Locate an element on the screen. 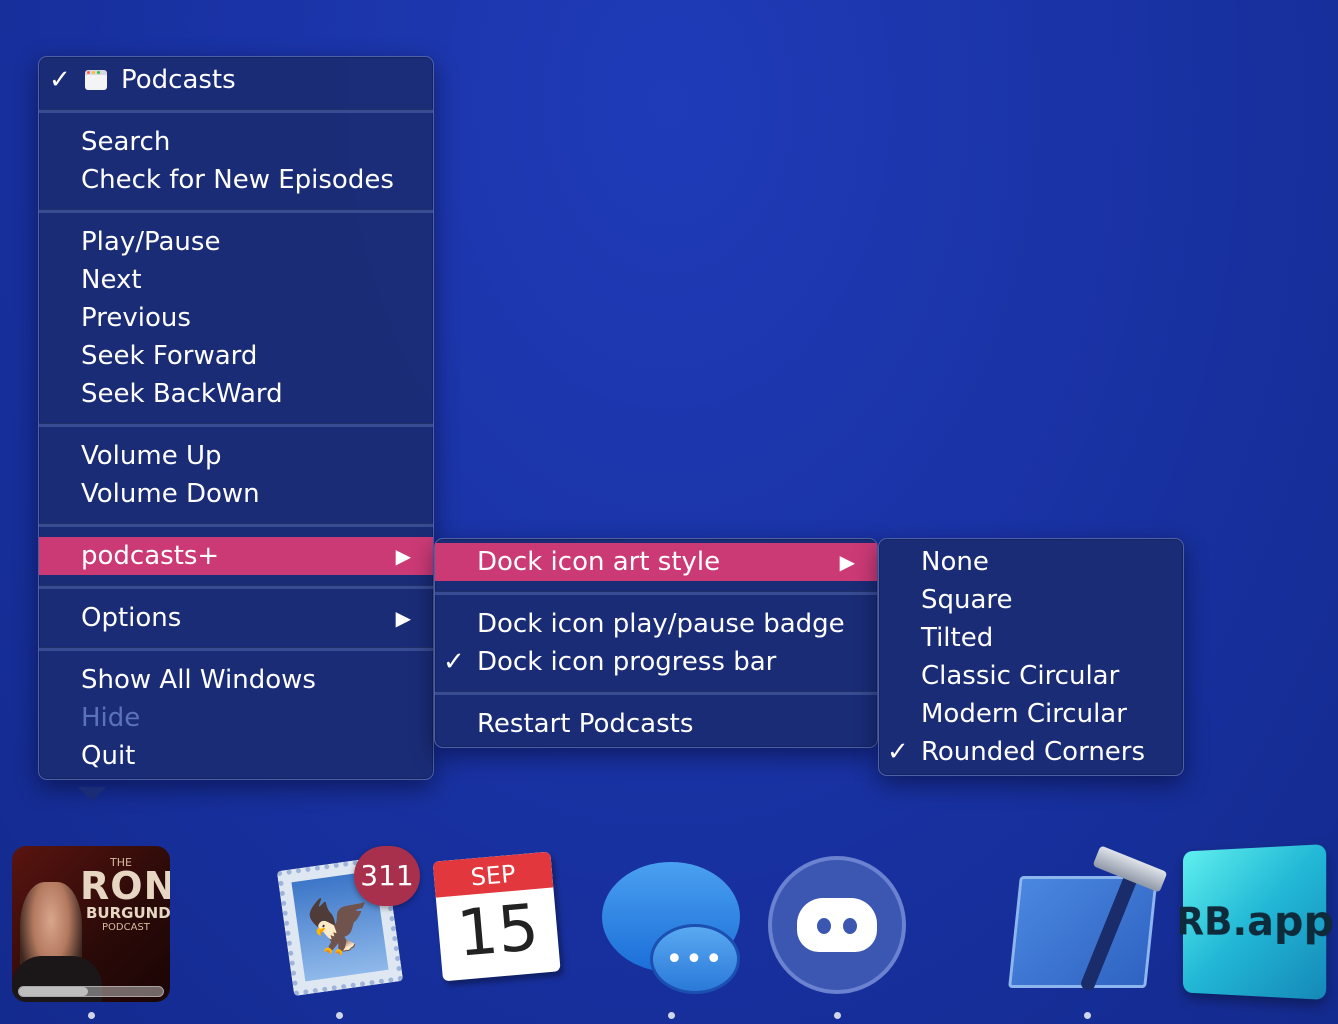  menu-item-art-none: None is located at coordinates (1031, 562).